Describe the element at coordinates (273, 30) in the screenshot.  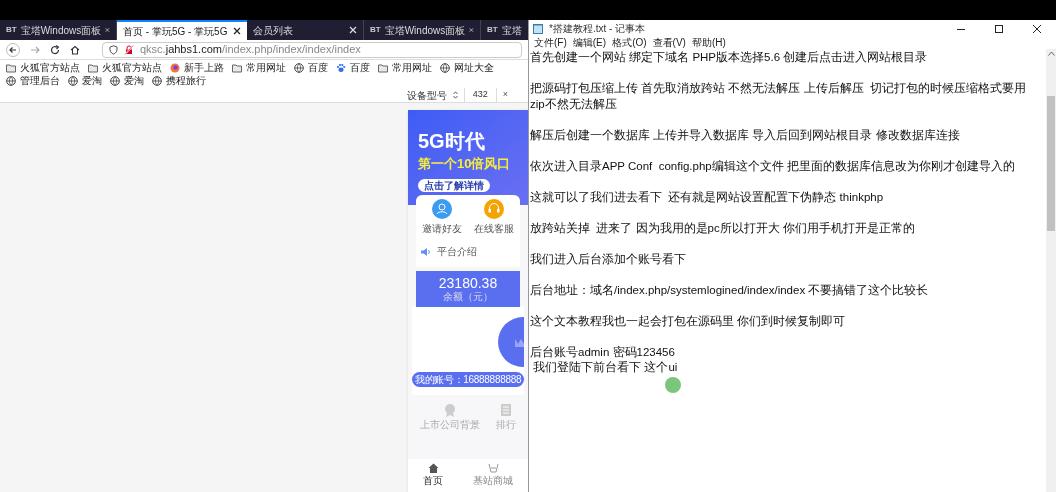
I see `tab-title: 会员列表` at that location.